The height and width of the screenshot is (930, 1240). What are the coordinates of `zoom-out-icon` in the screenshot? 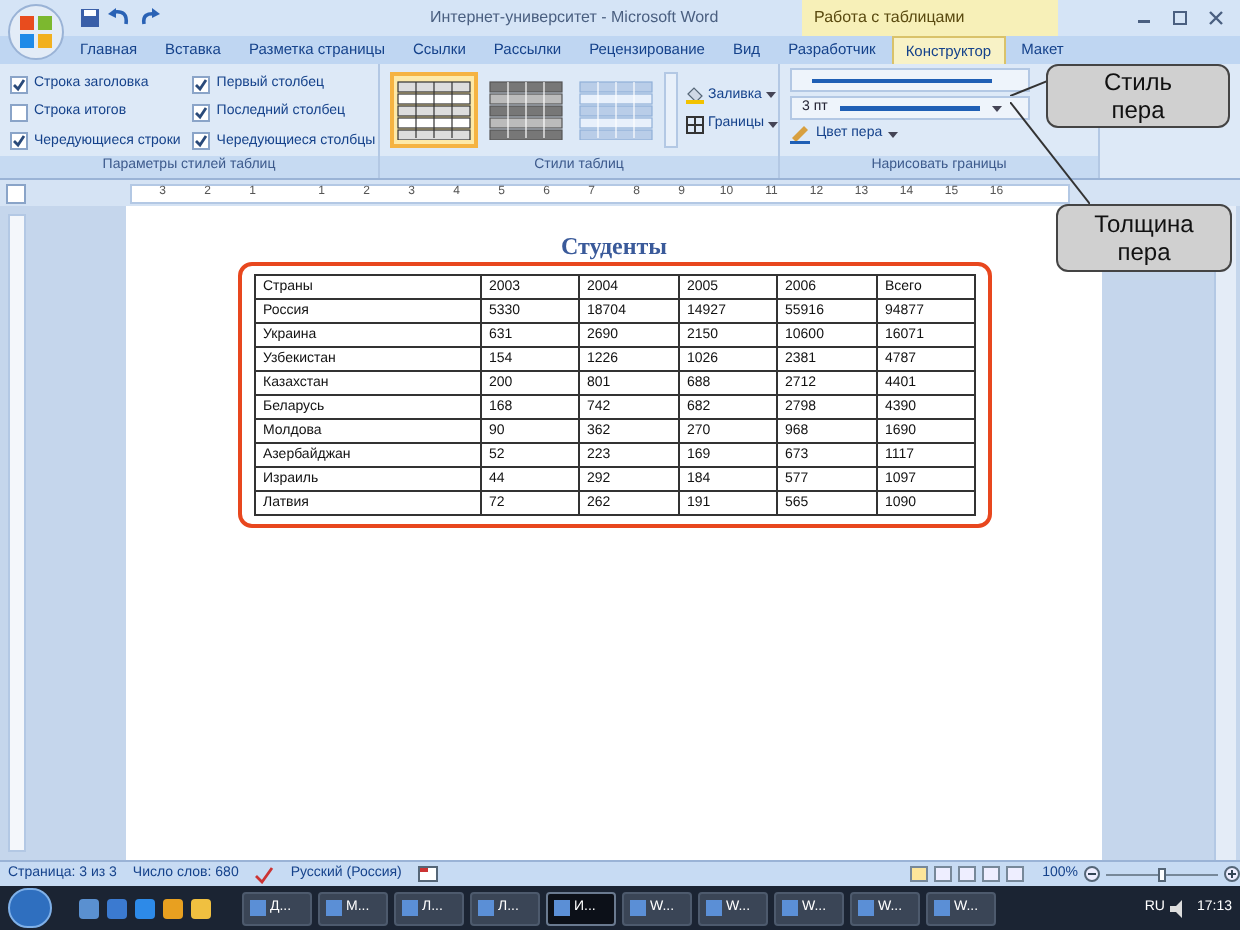 It's located at (1092, 874).